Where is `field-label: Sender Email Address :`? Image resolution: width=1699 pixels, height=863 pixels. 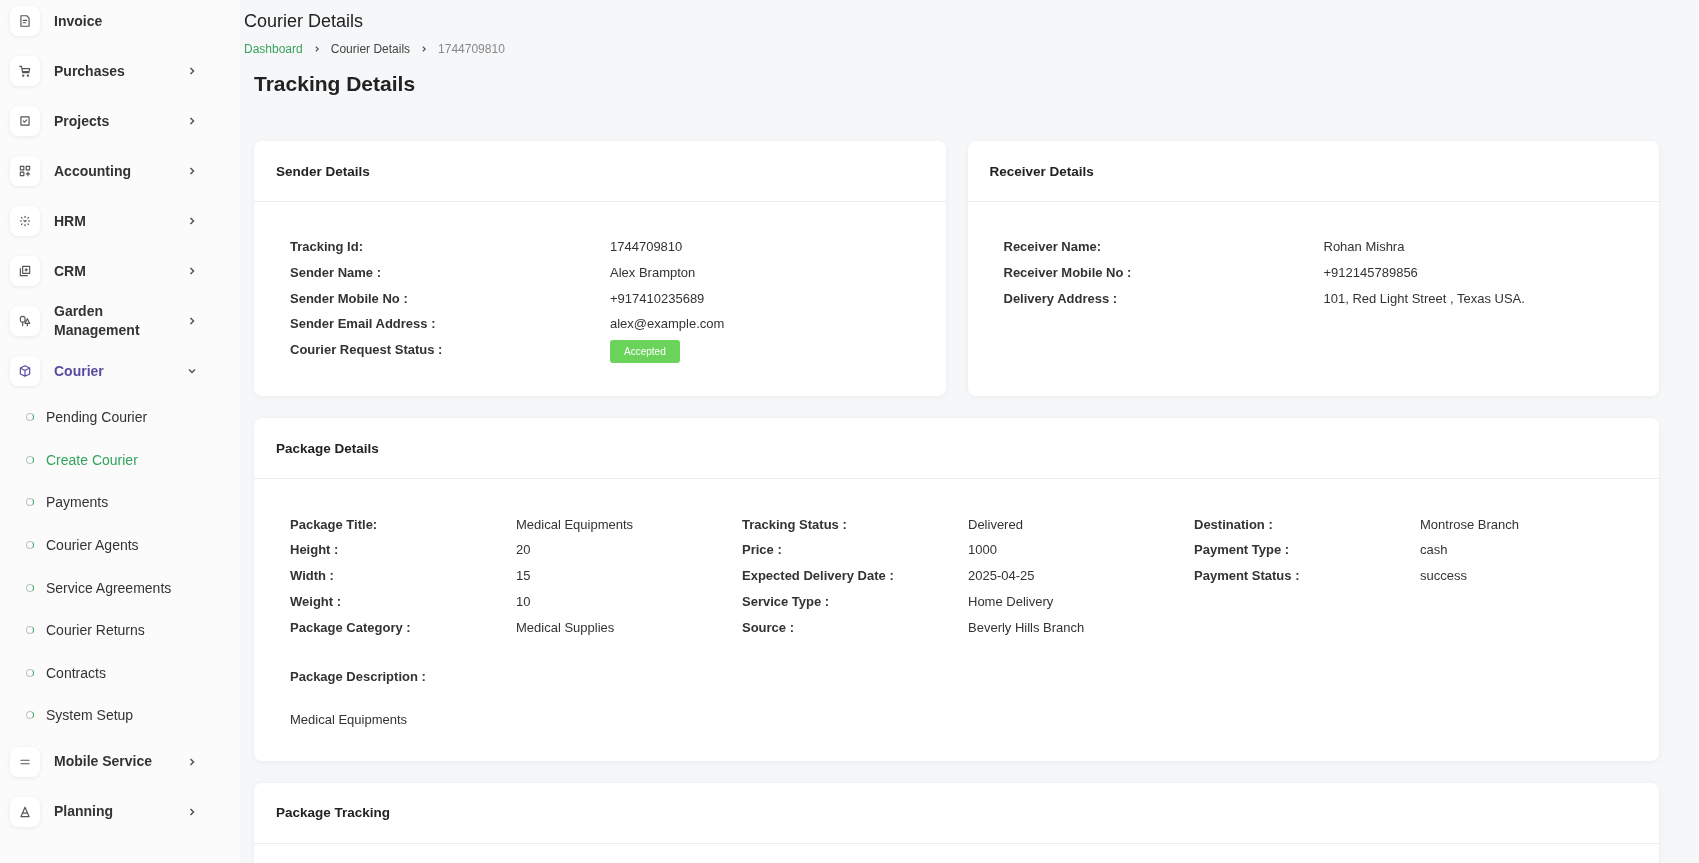 field-label: Sender Email Address : is located at coordinates (363, 324).